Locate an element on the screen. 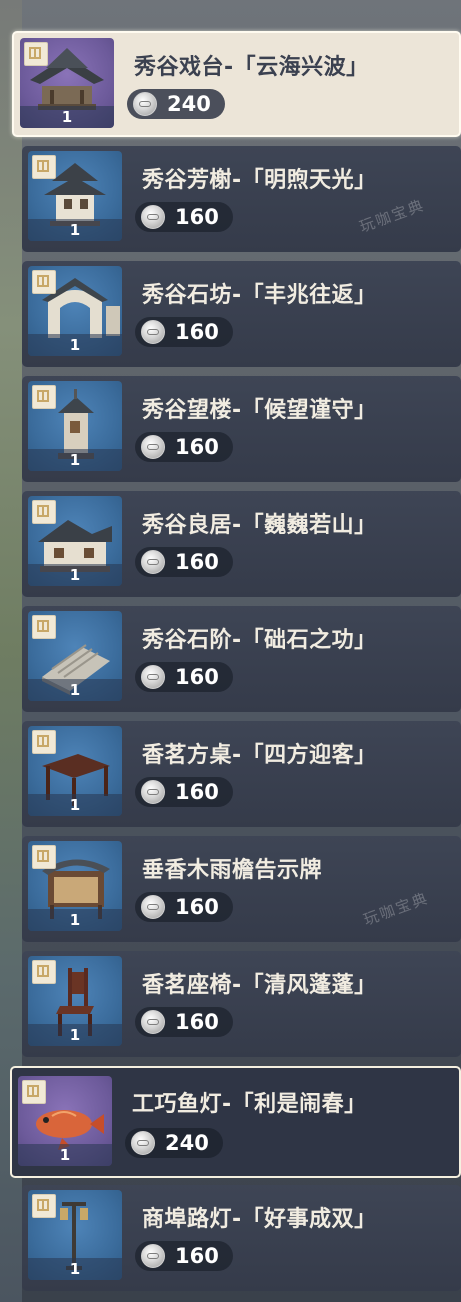 This screenshot has width=461, height=1302. item-name: 商埠路灯-「好事成双」 is located at coordinates (259, 1219).